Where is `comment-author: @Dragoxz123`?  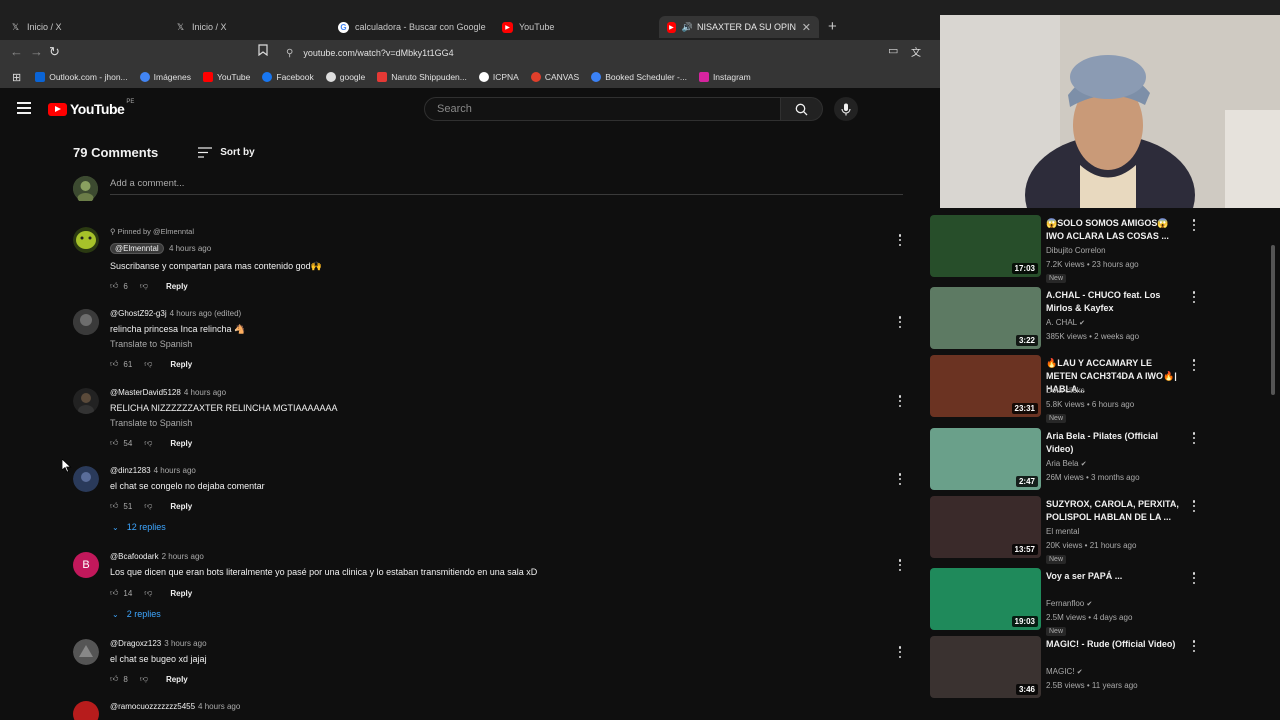 comment-author: @Dragoxz123 is located at coordinates (135, 643).